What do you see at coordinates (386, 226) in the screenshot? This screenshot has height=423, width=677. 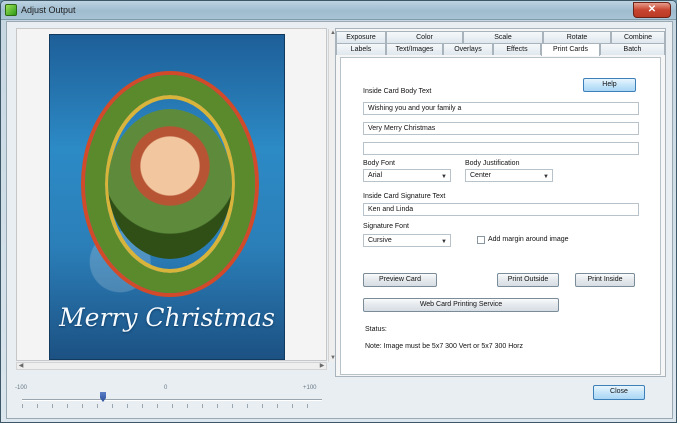 I see `signature-font-label: Signature Font` at bounding box center [386, 226].